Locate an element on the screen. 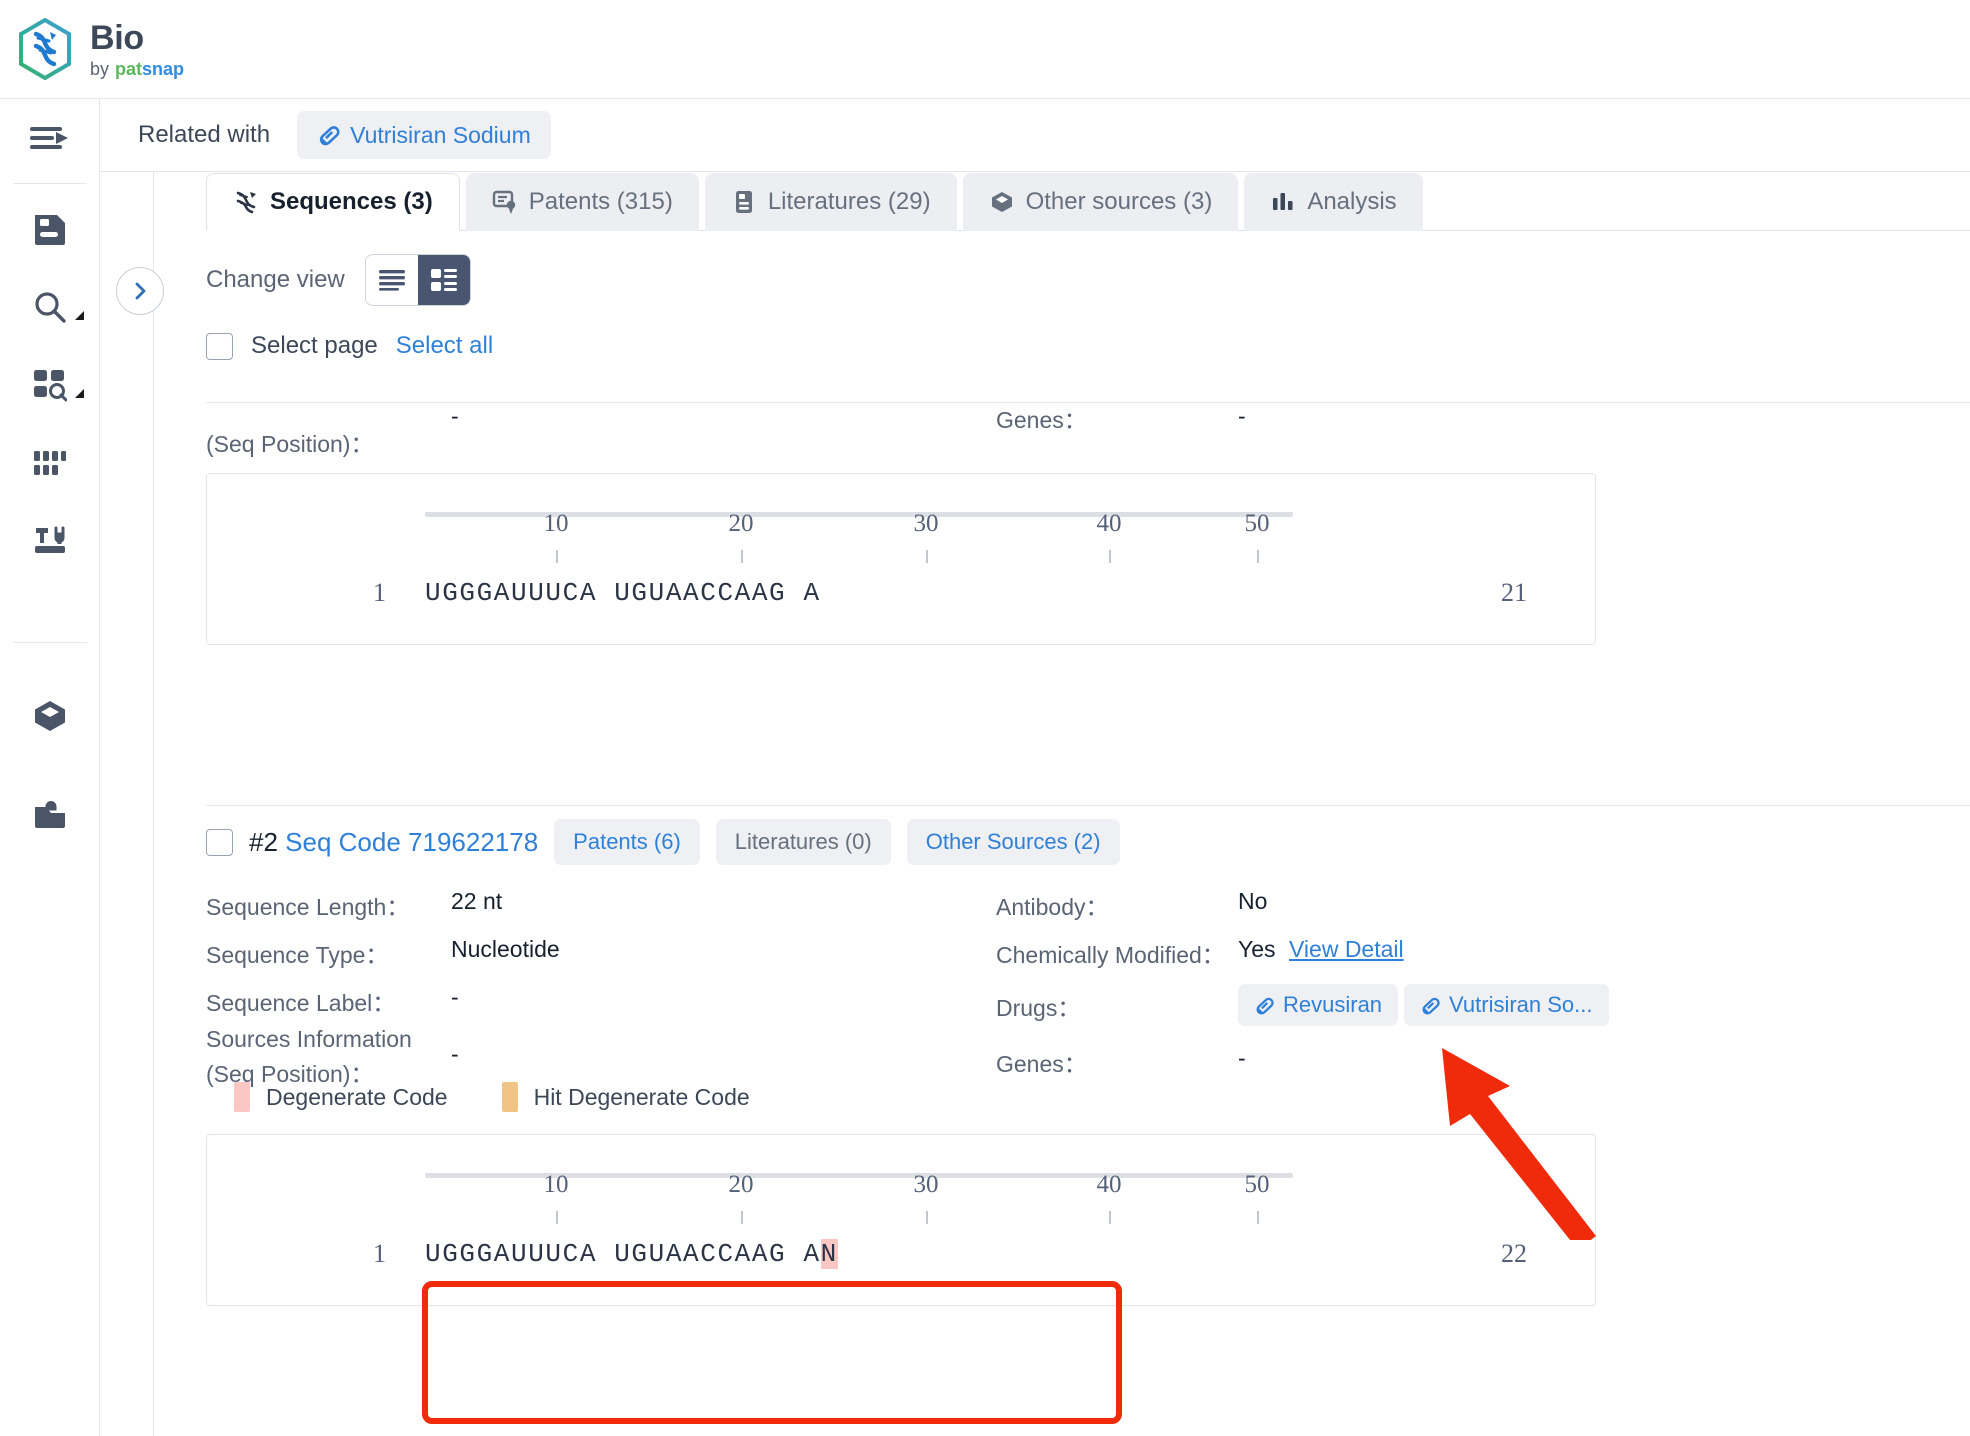 Image resolution: width=1970 pixels, height=1436 pixels. tools-icon is located at coordinates (50, 539).